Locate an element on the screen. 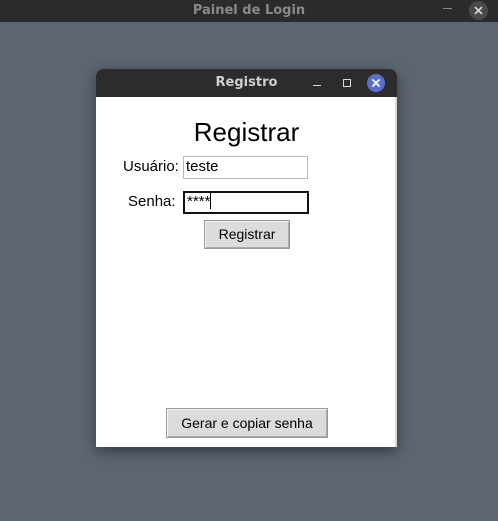  main-window-title: Painel de Login is located at coordinates (249, 10).